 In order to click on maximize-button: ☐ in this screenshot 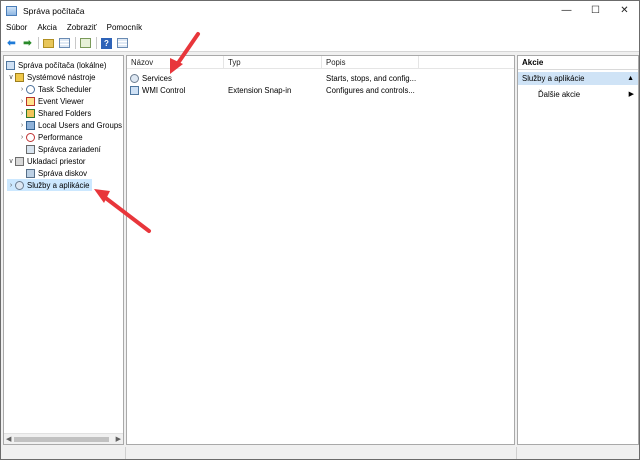, I will do `click(595, 10)`.